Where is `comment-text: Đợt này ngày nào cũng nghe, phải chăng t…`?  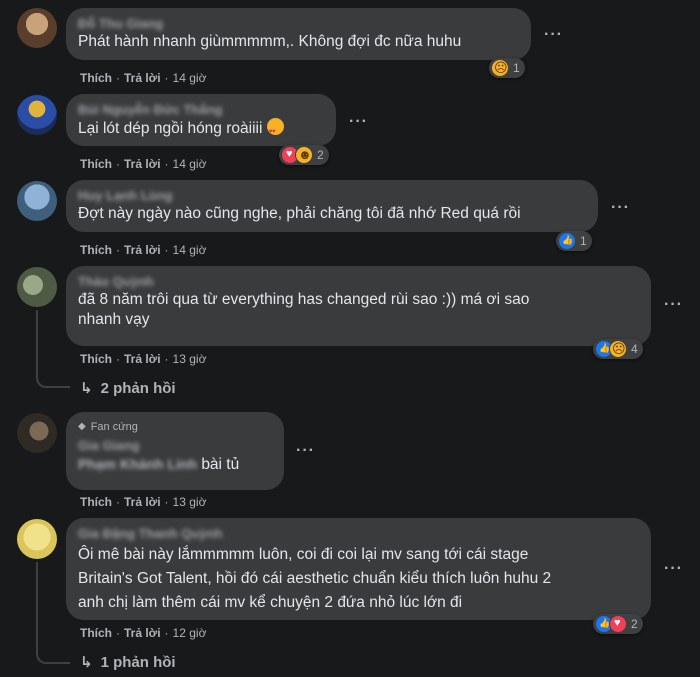 comment-text: Đợt này ngày nào cũng nghe, phải chăng t… is located at coordinates (299, 213).